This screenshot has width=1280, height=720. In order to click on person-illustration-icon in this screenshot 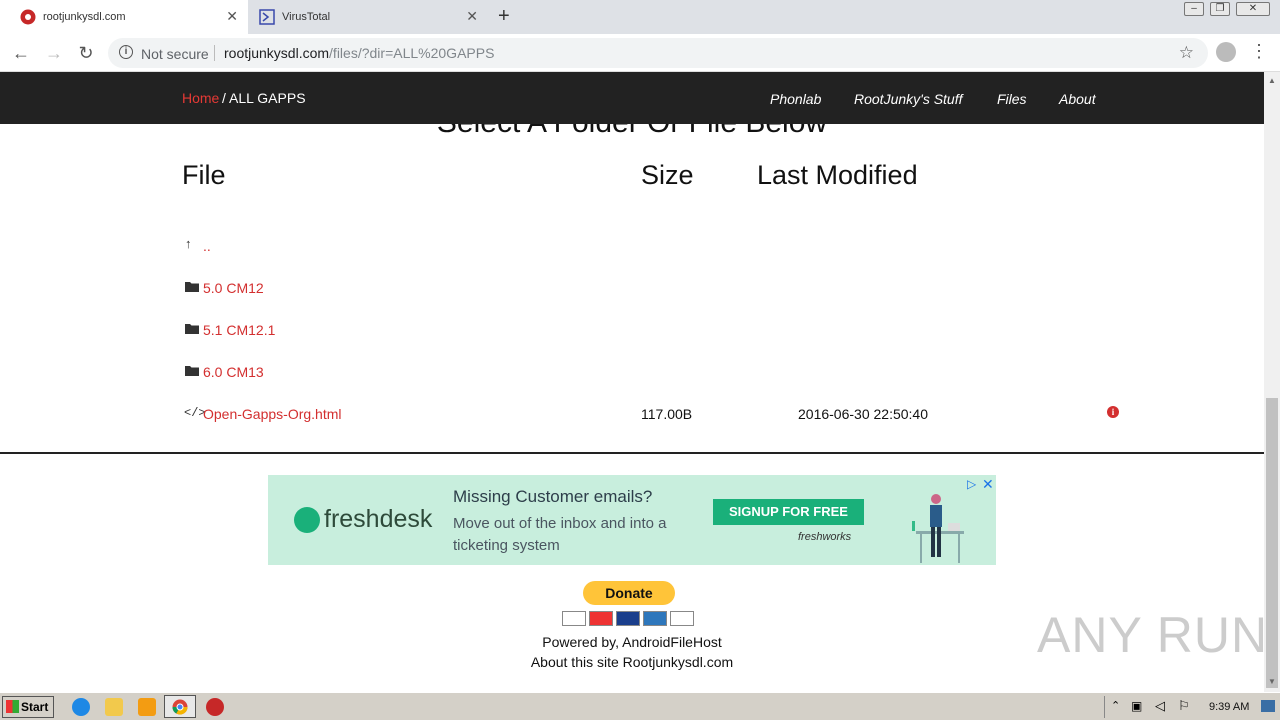, I will do `click(938, 528)`.